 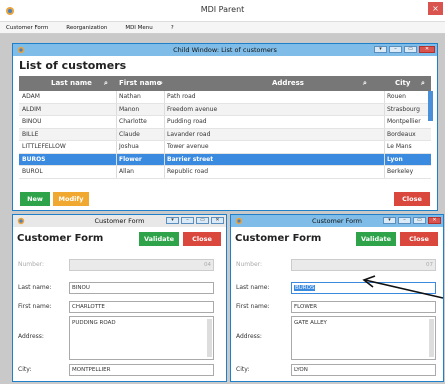 I want to click on cell-city: Le Mans, so click(x=399, y=146).